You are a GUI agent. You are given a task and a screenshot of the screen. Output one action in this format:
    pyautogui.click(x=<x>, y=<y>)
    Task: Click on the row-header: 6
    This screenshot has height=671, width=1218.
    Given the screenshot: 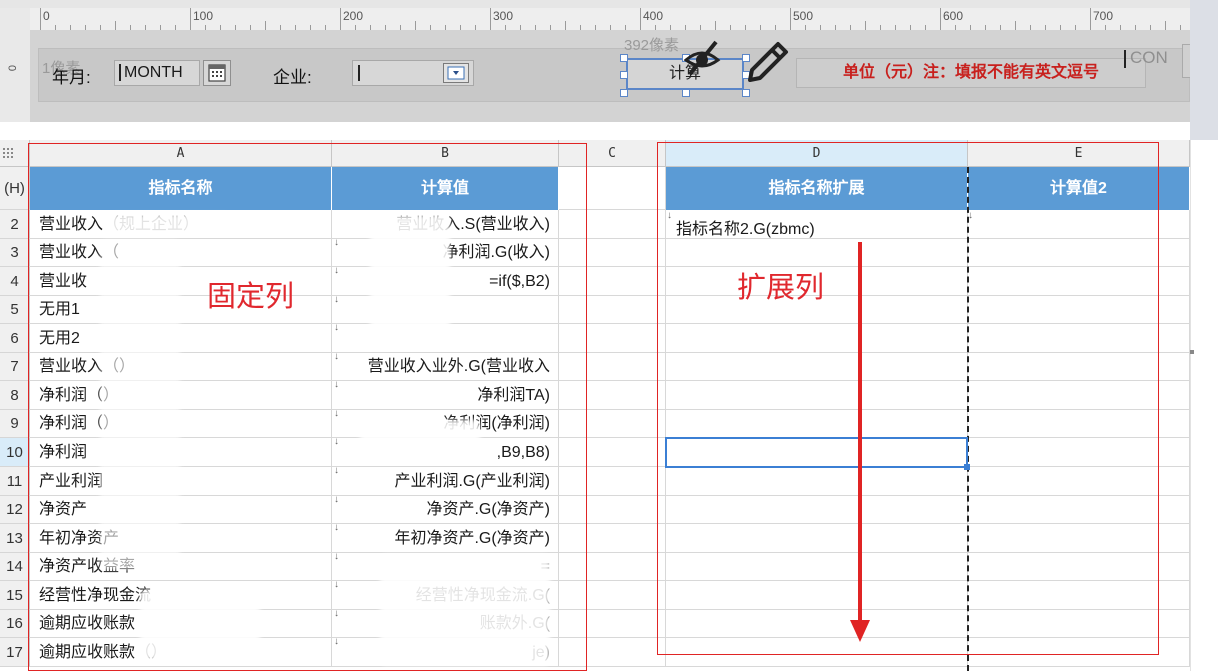 What is the action you would take?
    pyautogui.click(x=15, y=338)
    